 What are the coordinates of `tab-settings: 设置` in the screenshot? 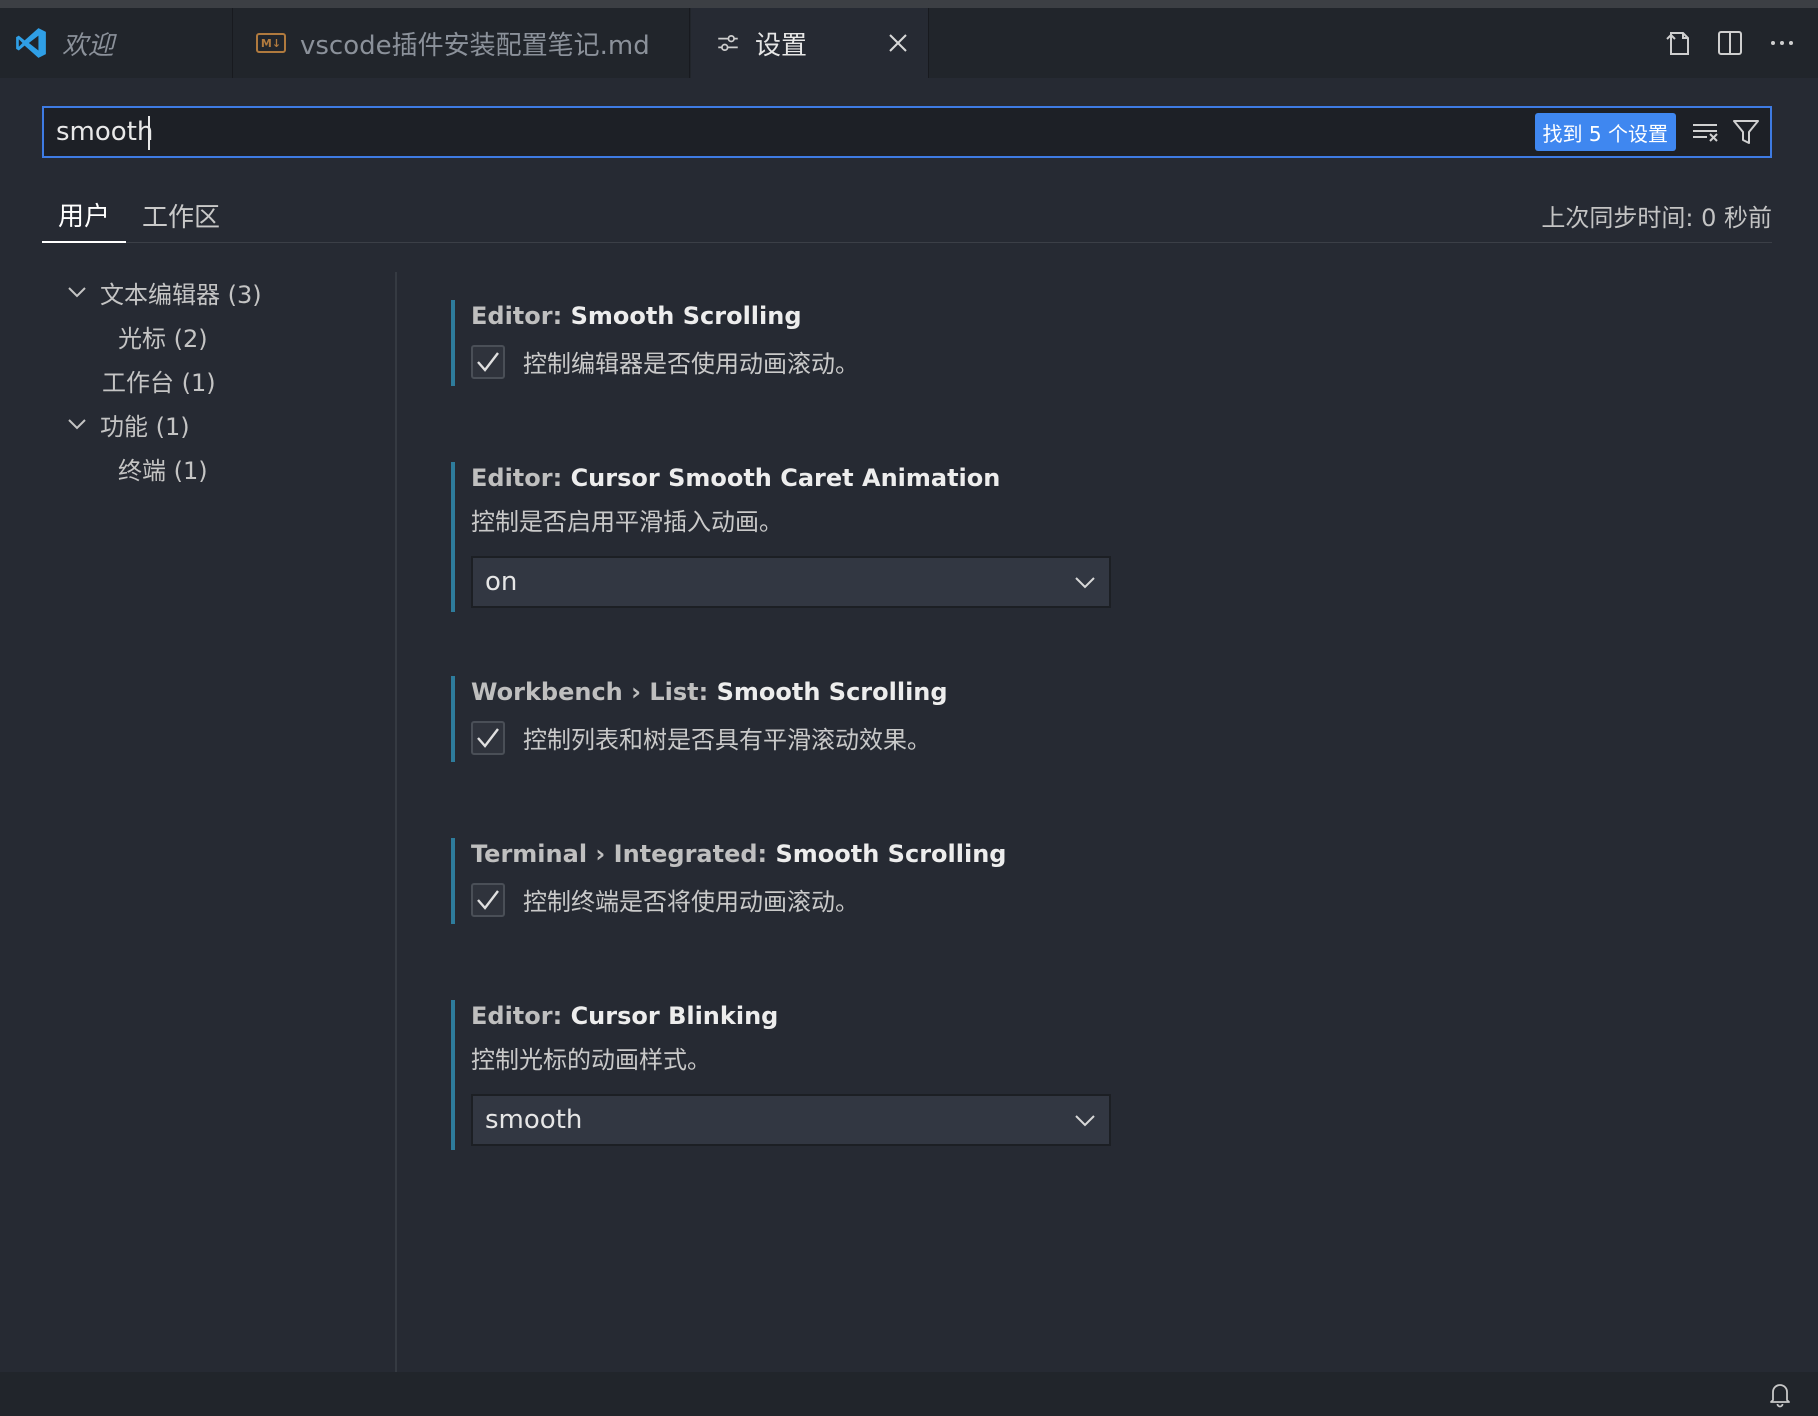 It's located at (810, 43).